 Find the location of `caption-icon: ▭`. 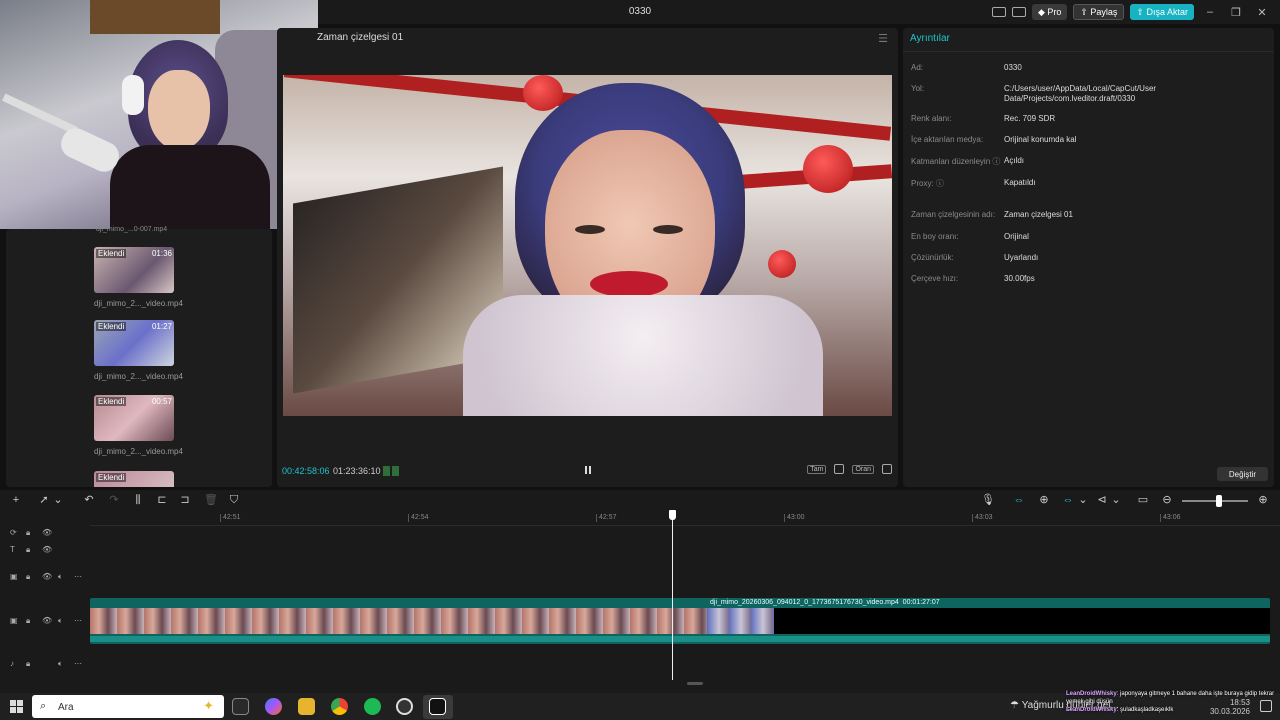

caption-icon: ▭ is located at coordinates (1143, 500).